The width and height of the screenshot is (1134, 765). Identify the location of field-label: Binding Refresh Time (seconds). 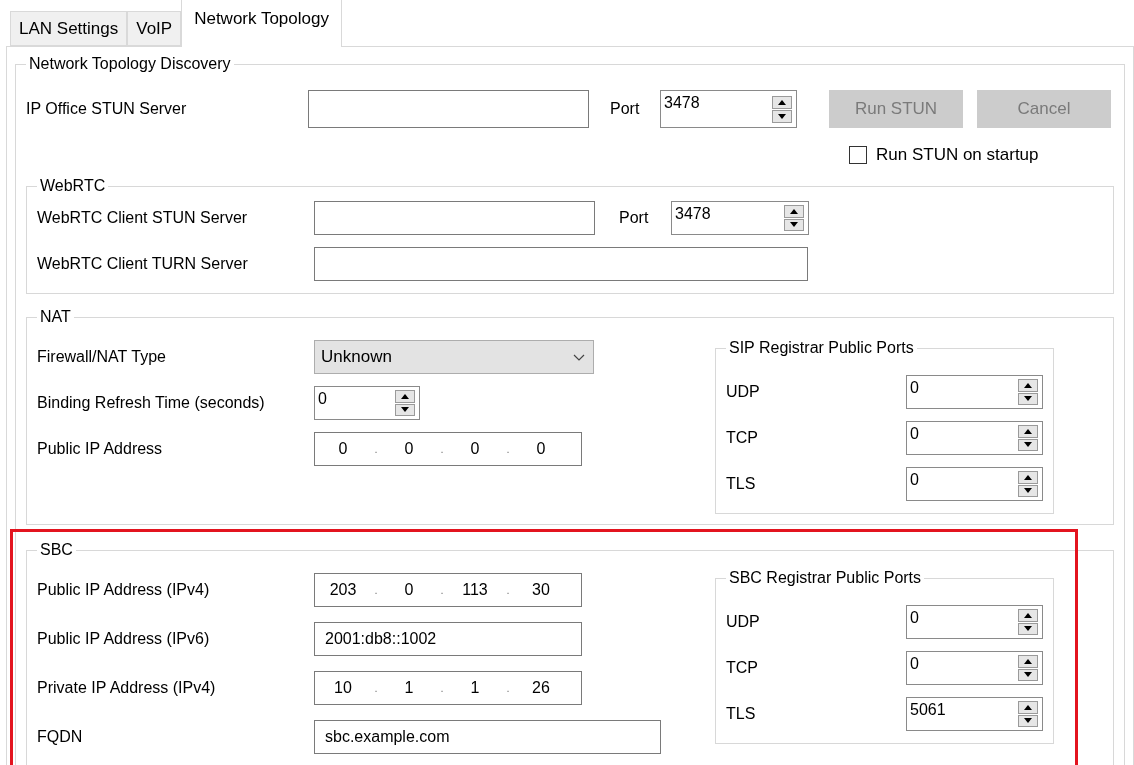
(151, 403).